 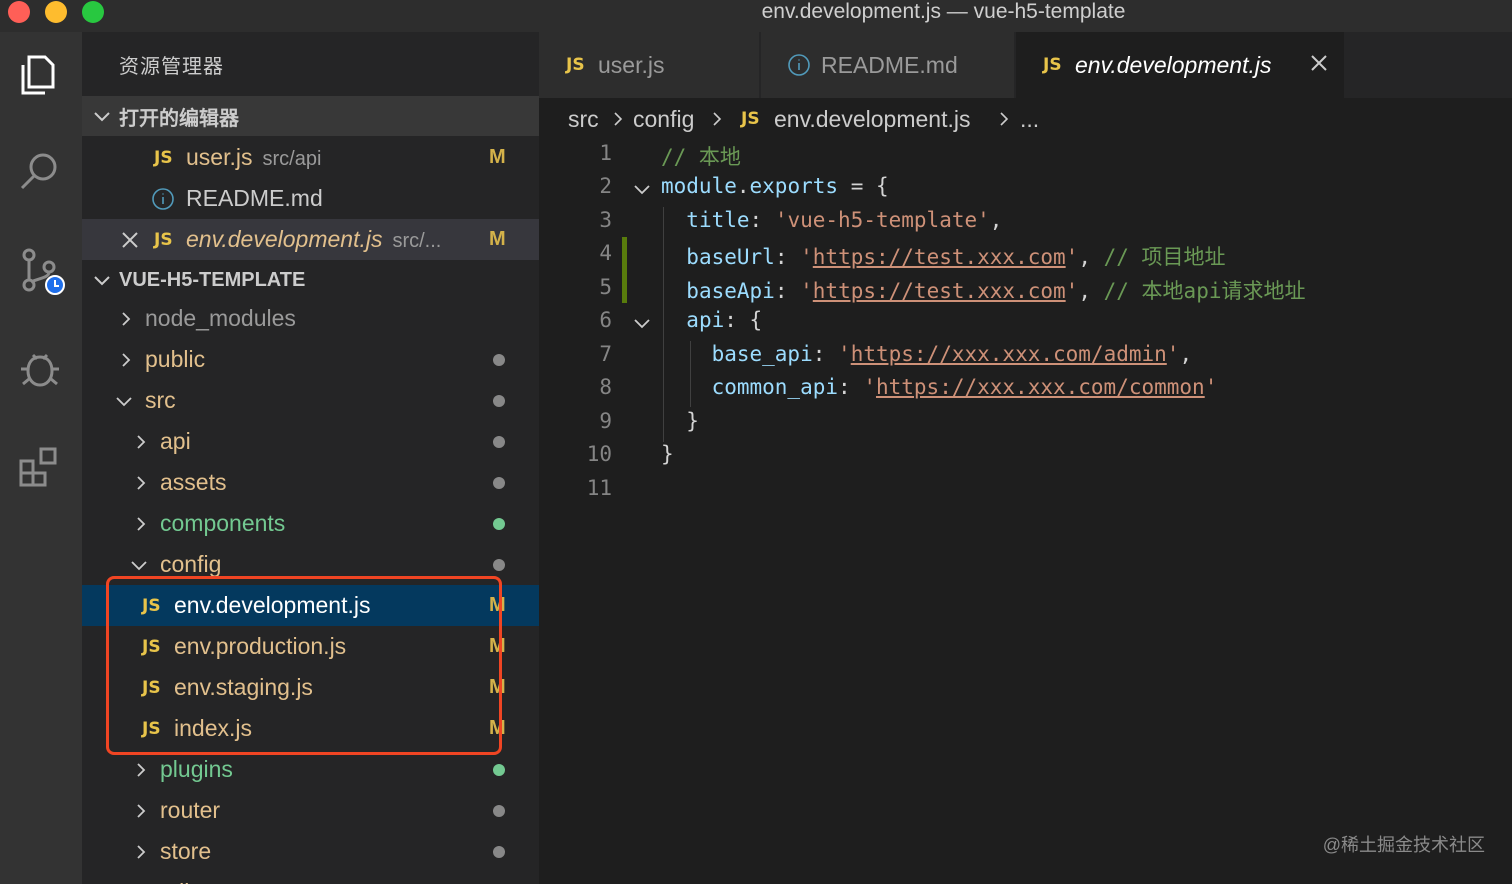 What do you see at coordinates (605, 421) in the screenshot?
I see `line-number: 9` at bounding box center [605, 421].